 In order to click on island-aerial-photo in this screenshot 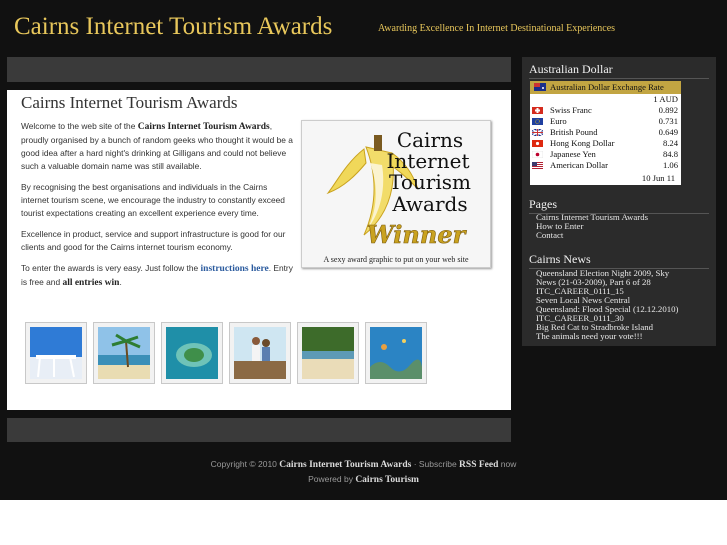, I will do `click(192, 353)`.